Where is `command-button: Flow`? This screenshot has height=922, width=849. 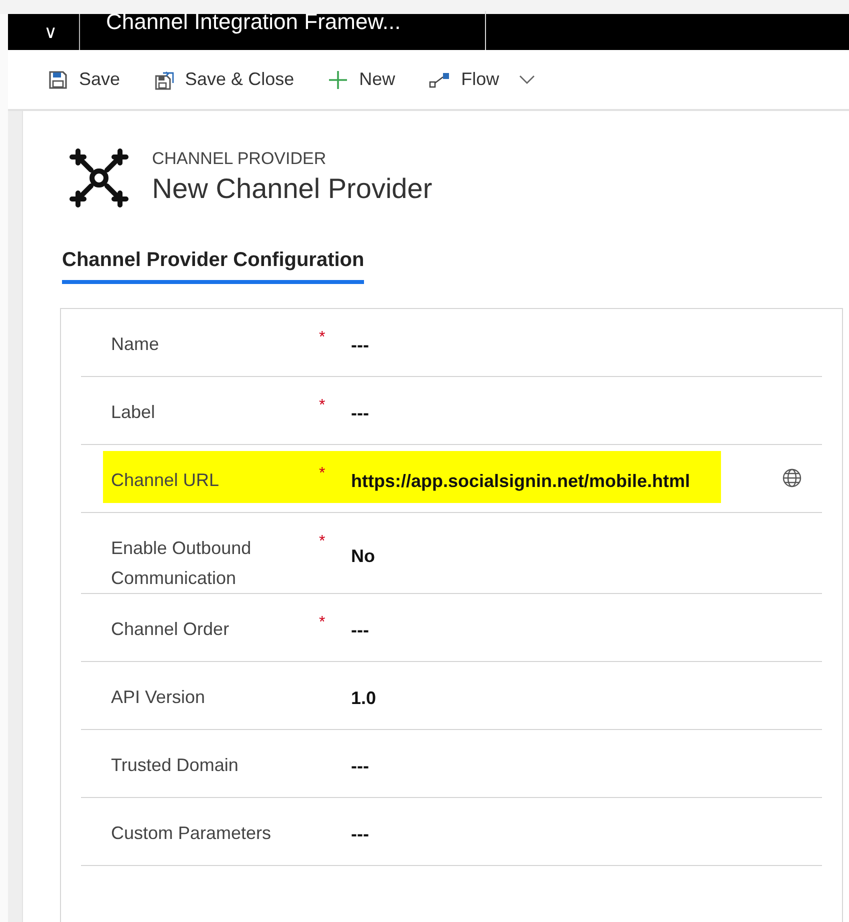
command-button: Flow is located at coordinates (464, 79).